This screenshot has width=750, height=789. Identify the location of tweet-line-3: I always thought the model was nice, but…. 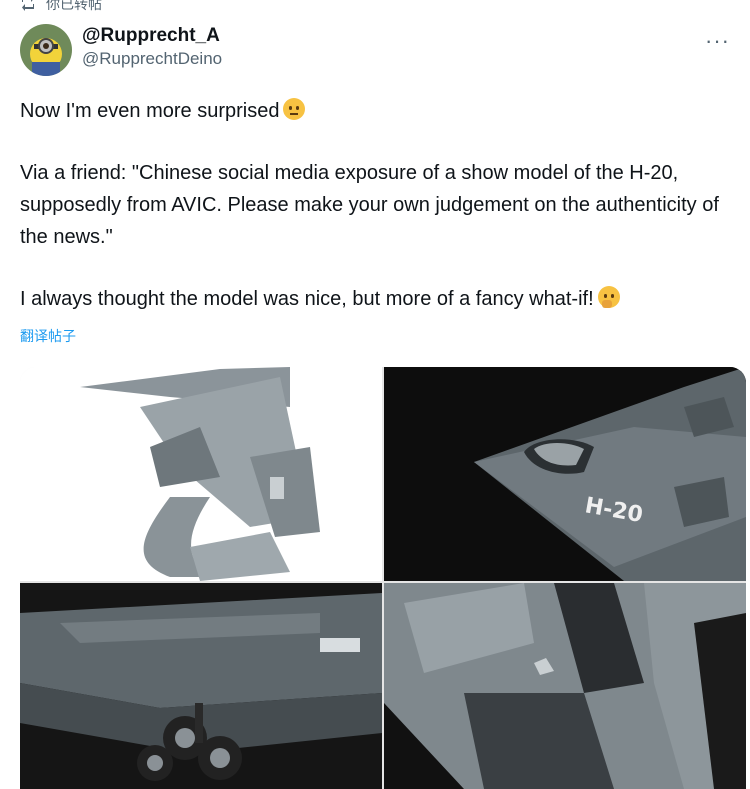
(307, 299).